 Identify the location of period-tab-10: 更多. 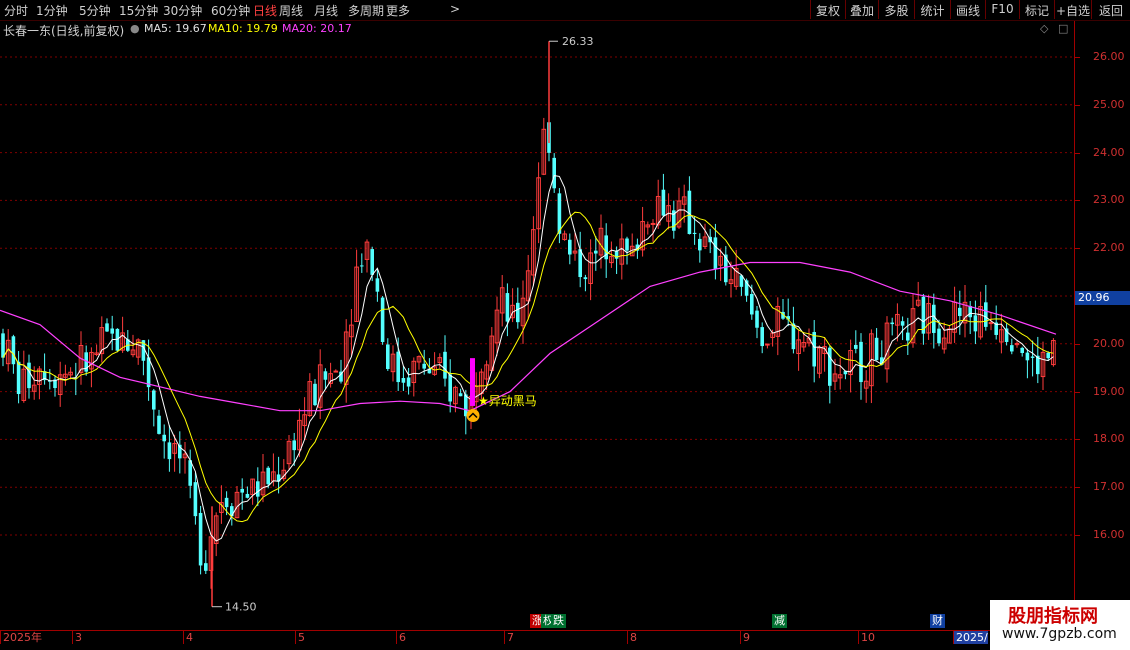
(398, 10).